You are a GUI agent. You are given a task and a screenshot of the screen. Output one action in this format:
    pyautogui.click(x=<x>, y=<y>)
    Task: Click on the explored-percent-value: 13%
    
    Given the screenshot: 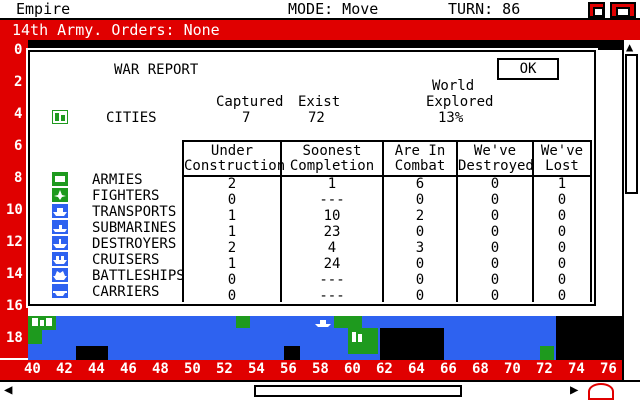 What is the action you would take?
    pyautogui.click(x=451, y=118)
    